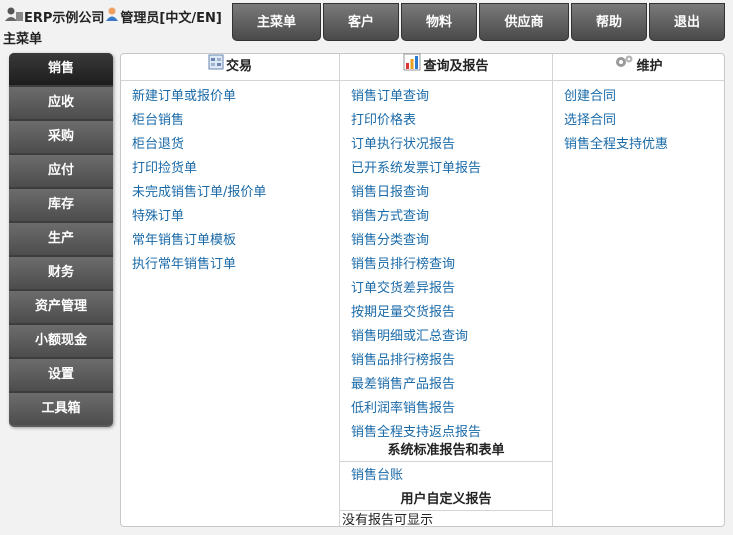 The height and width of the screenshot is (535, 733). I want to click on standard-reports-links: 销售台账, so click(446, 476).